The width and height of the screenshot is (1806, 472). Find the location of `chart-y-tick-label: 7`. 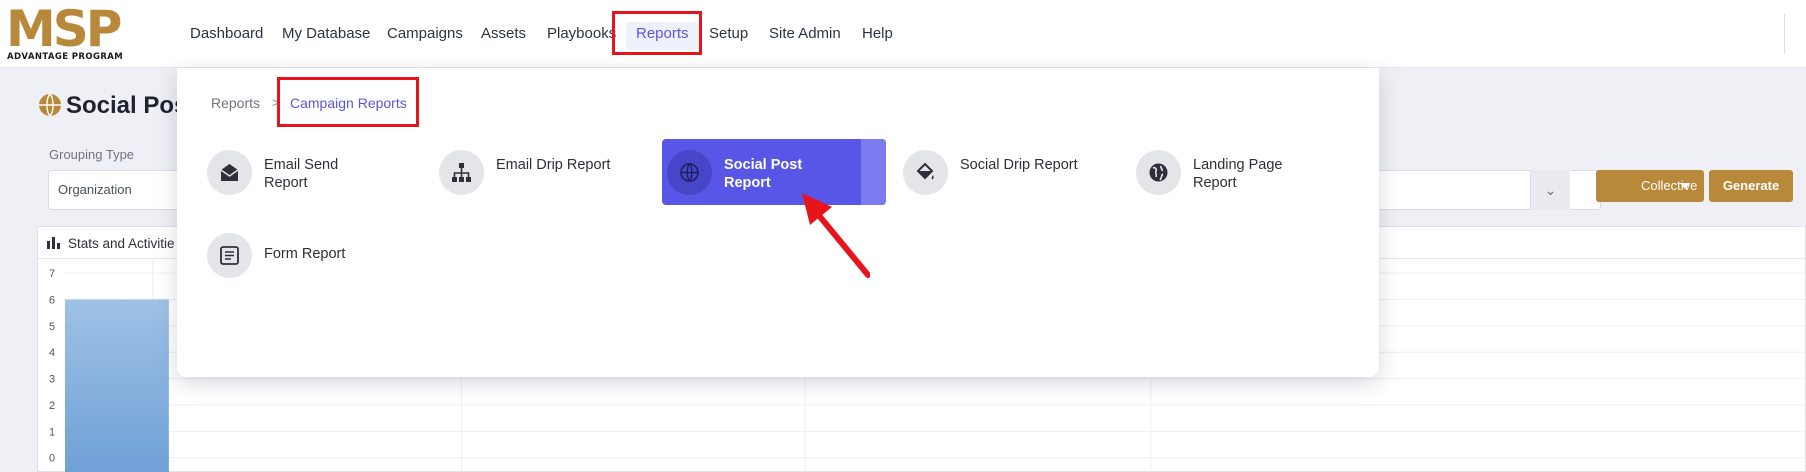

chart-y-tick-label: 7 is located at coordinates (52, 274).